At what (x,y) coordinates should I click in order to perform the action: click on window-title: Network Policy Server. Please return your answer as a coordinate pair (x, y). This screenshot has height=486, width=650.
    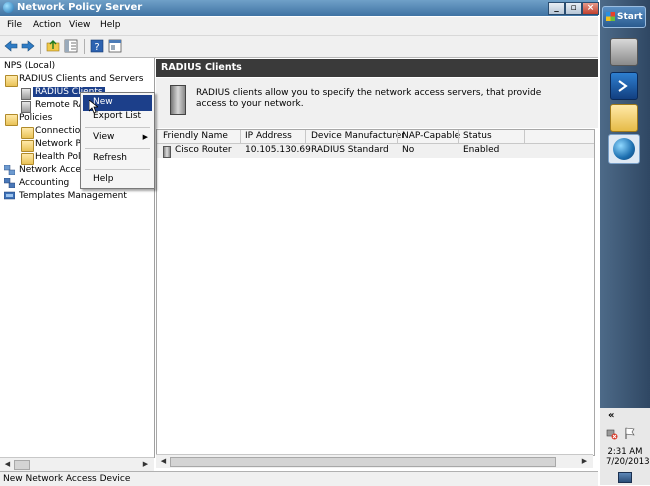
    Looking at the image, I should click on (80, 7).